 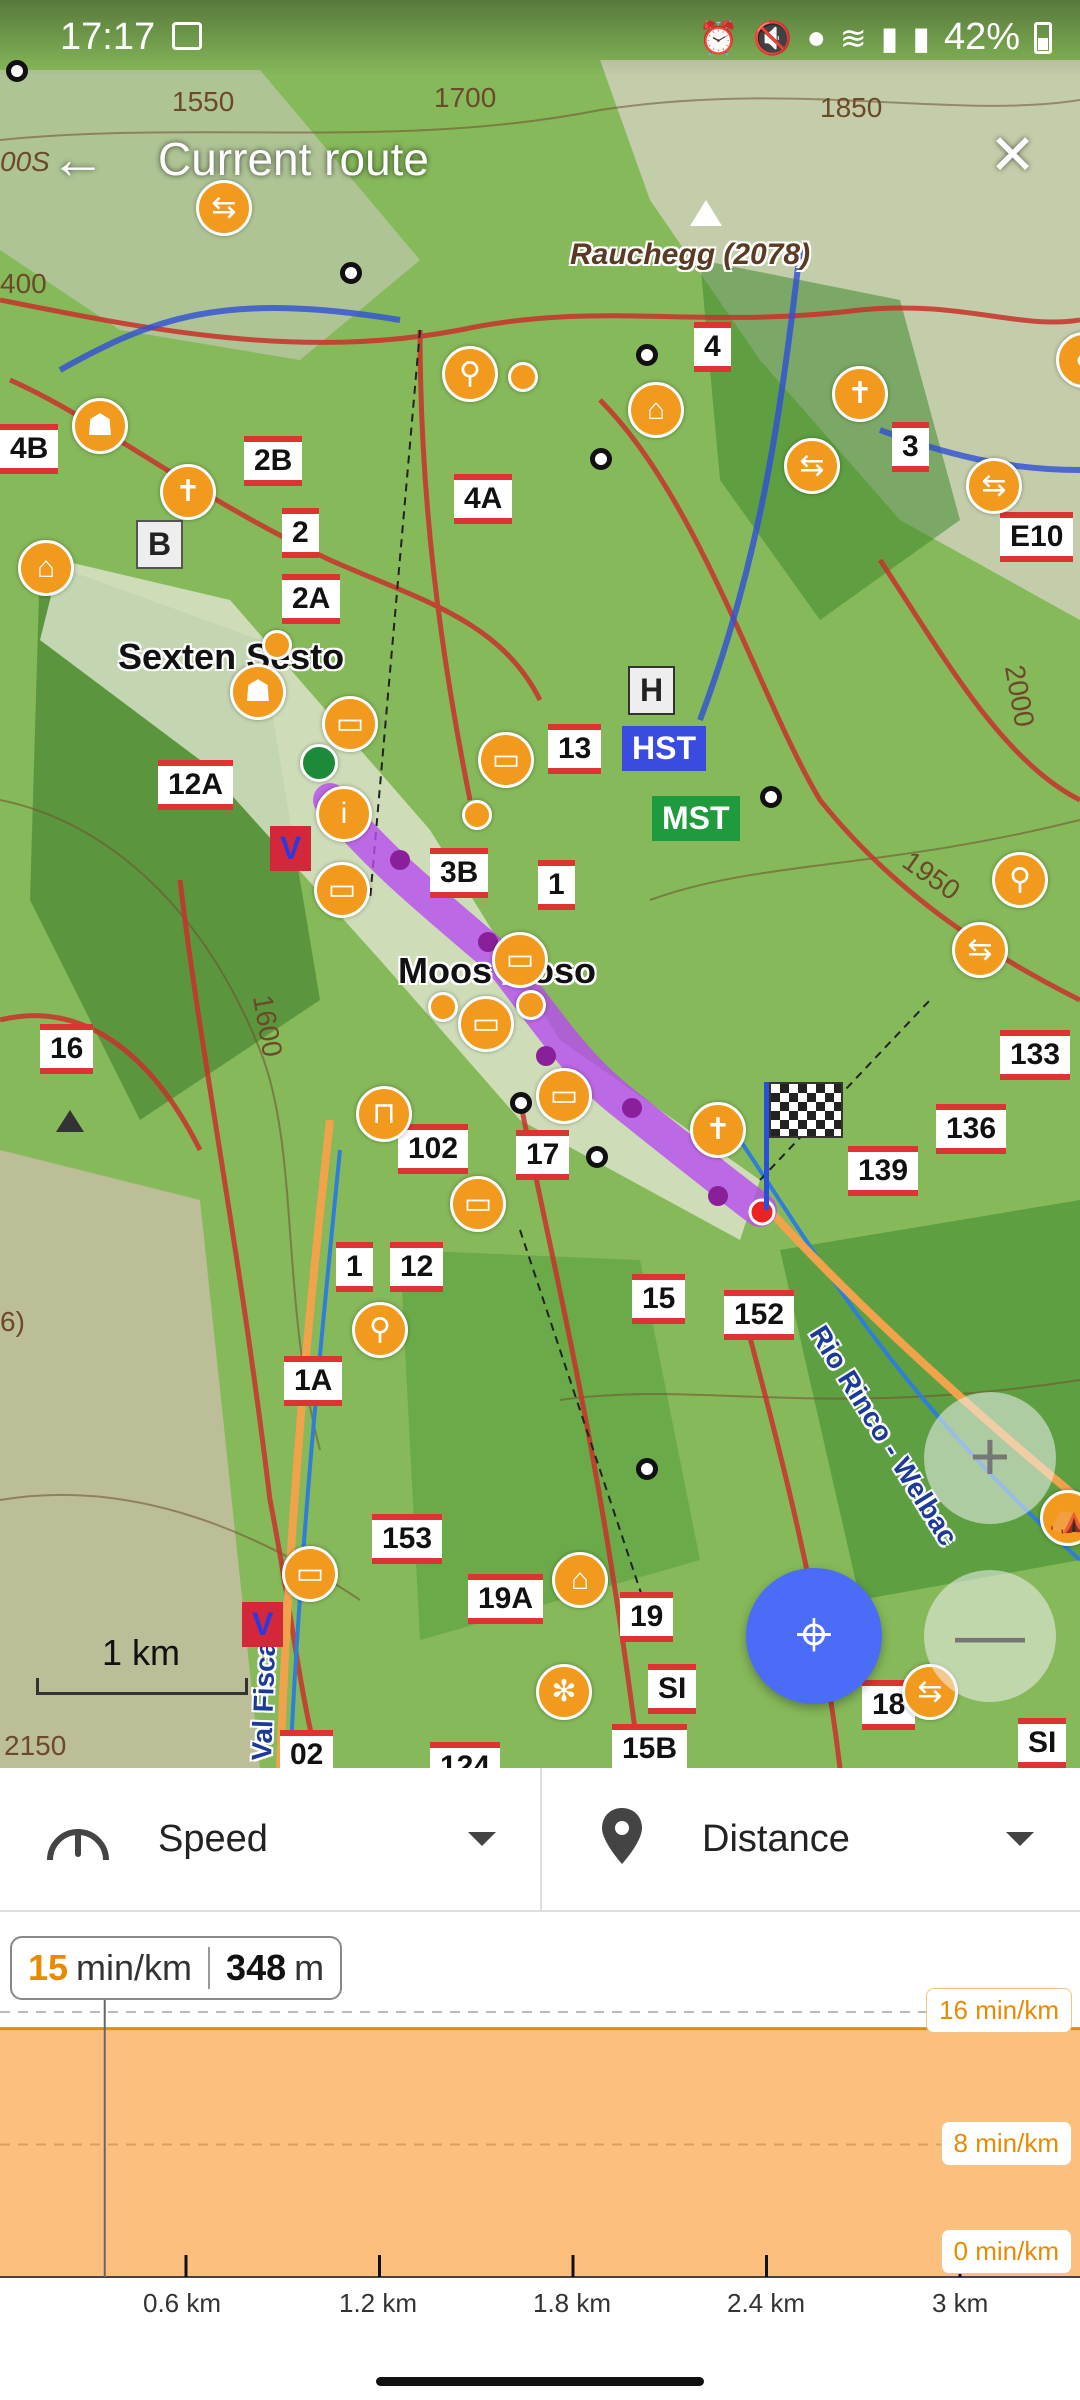 I want to click on h-badge: H, so click(x=652, y=690).